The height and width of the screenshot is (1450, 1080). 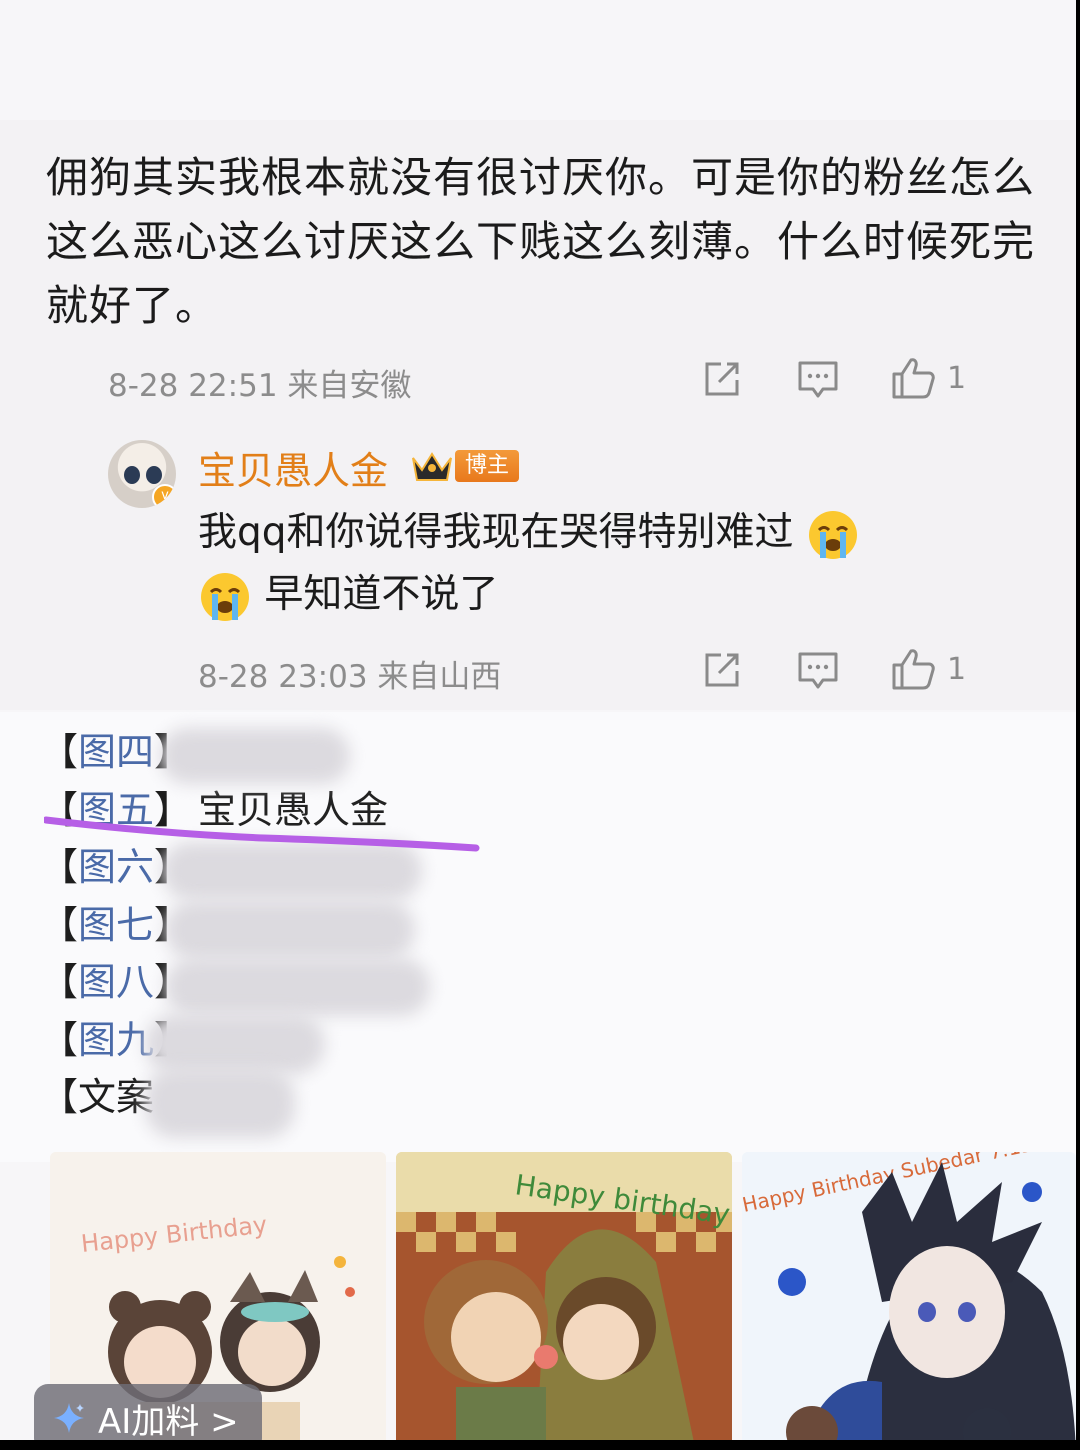 I want to click on birthday-illustration-2: Happy birthday, so click(x=564, y=1296).